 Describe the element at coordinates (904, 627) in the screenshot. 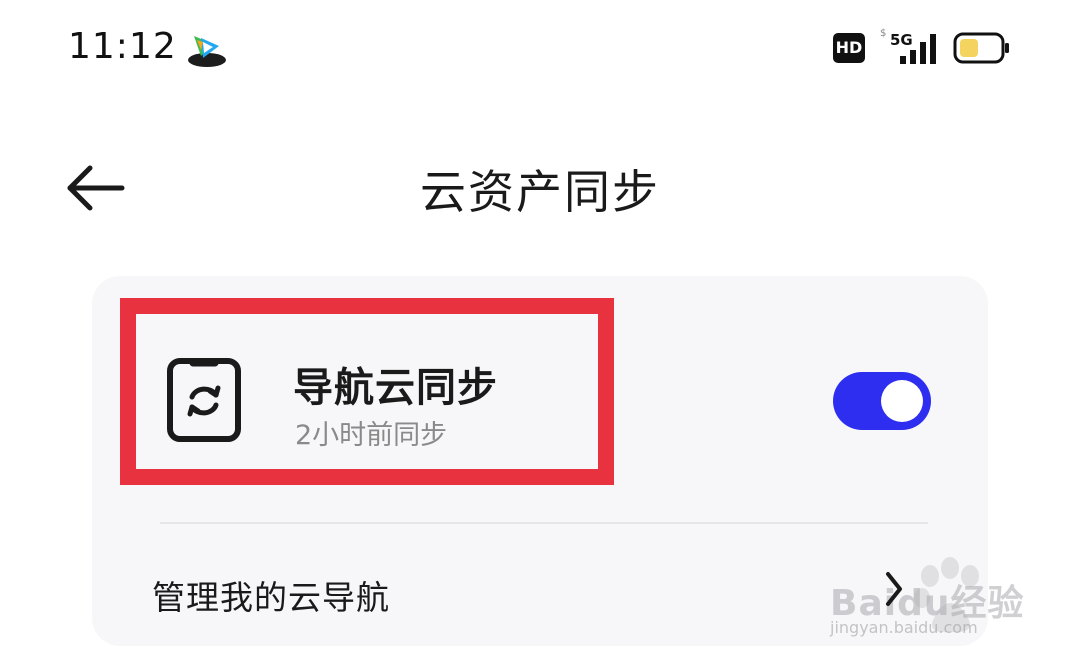

I see `watermark-url: jingyan.baidu.com` at that location.